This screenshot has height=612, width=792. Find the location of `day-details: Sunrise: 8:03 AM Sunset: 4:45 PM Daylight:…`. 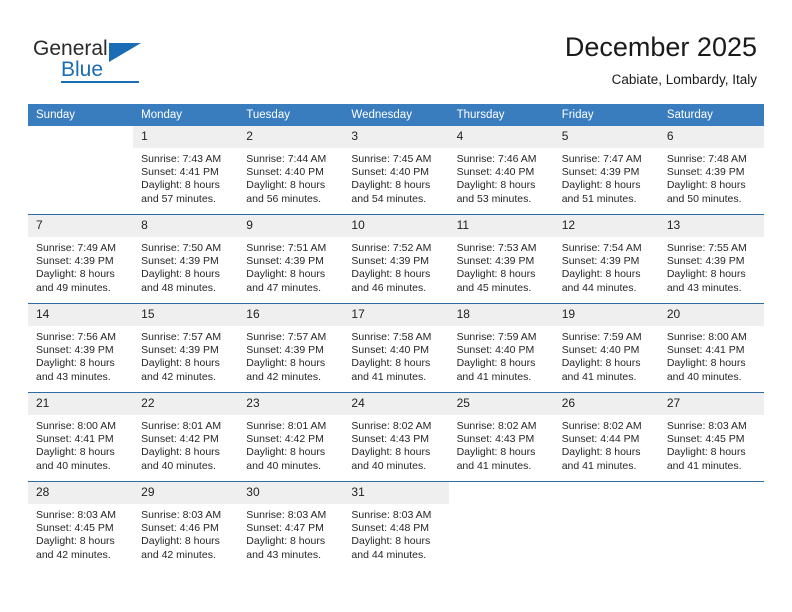

day-details: Sunrise: 8:03 AM Sunset: 4:45 PM Daylight:… is located at coordinates (80, 533).